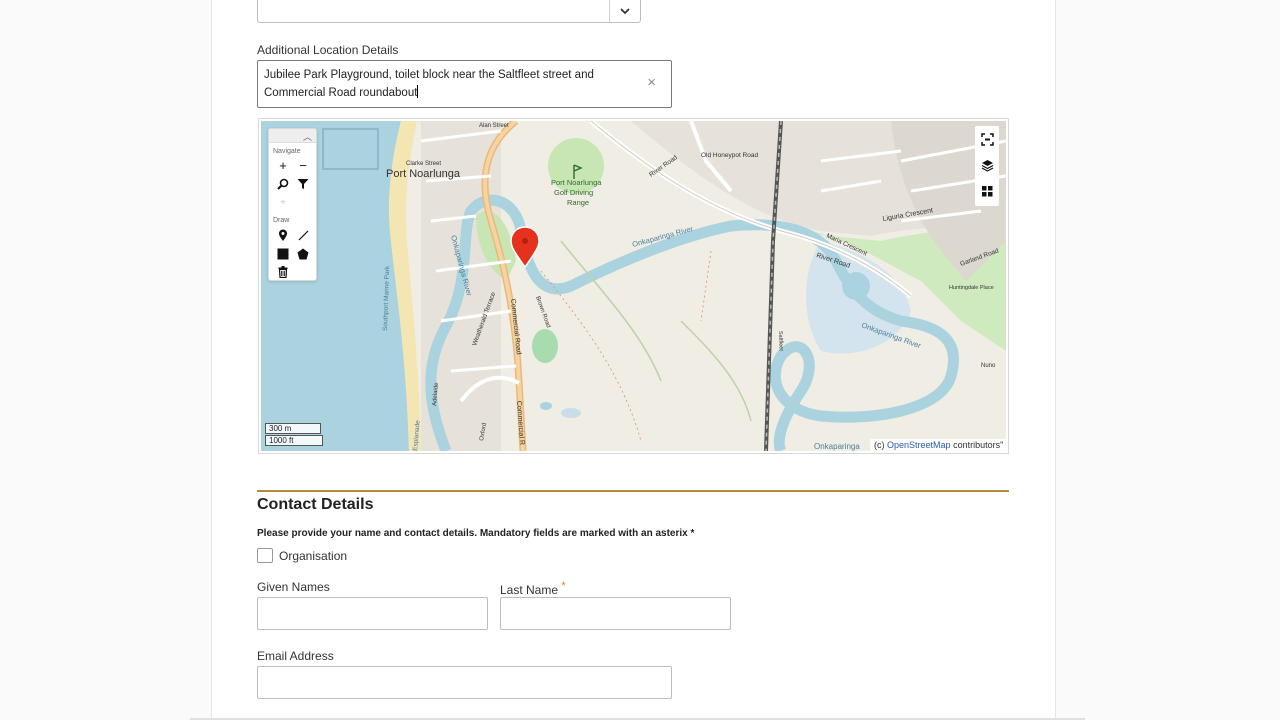 The image size is (1280, 720). Describe the element at coordinates (494, 126) in the screenshot. I see `label-alan: Alan Street` at that location.